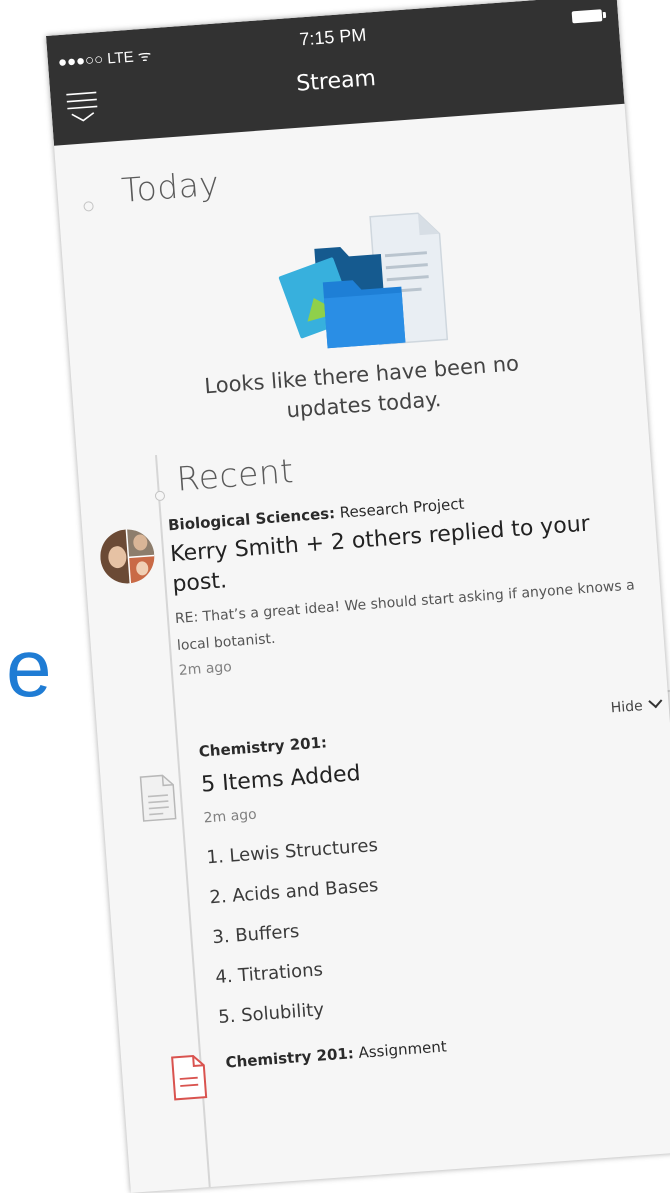 Image resolution: width=670 pixels, height=1193 pixels. Describe the element at coordinates (363, 280) in the screenshot. I see `folders-icon` at that location.